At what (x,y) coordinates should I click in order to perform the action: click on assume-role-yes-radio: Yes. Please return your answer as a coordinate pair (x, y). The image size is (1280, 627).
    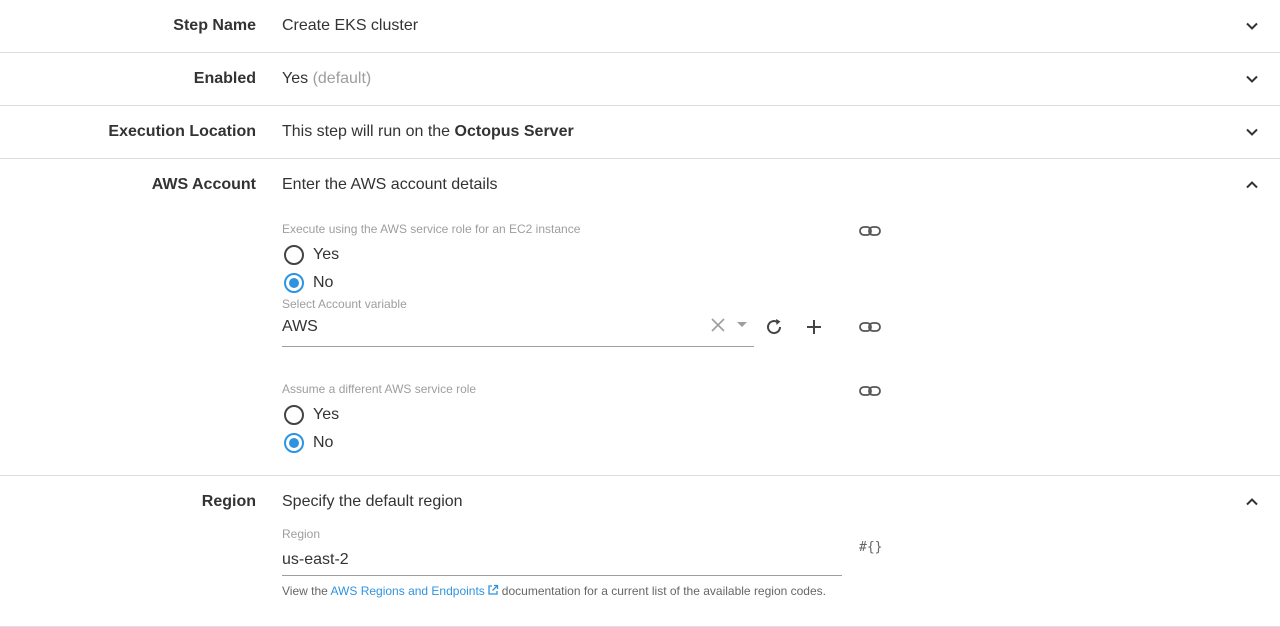
    Looking at the image, I should click on (310, 415).